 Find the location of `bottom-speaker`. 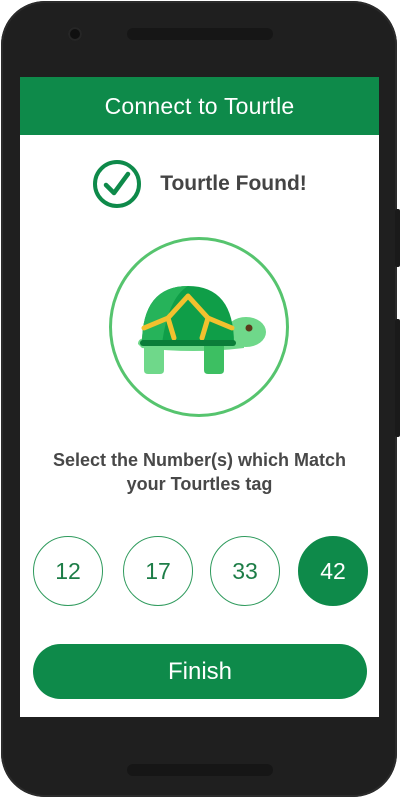

bottom-speaker is located at coordinates (200, 770).